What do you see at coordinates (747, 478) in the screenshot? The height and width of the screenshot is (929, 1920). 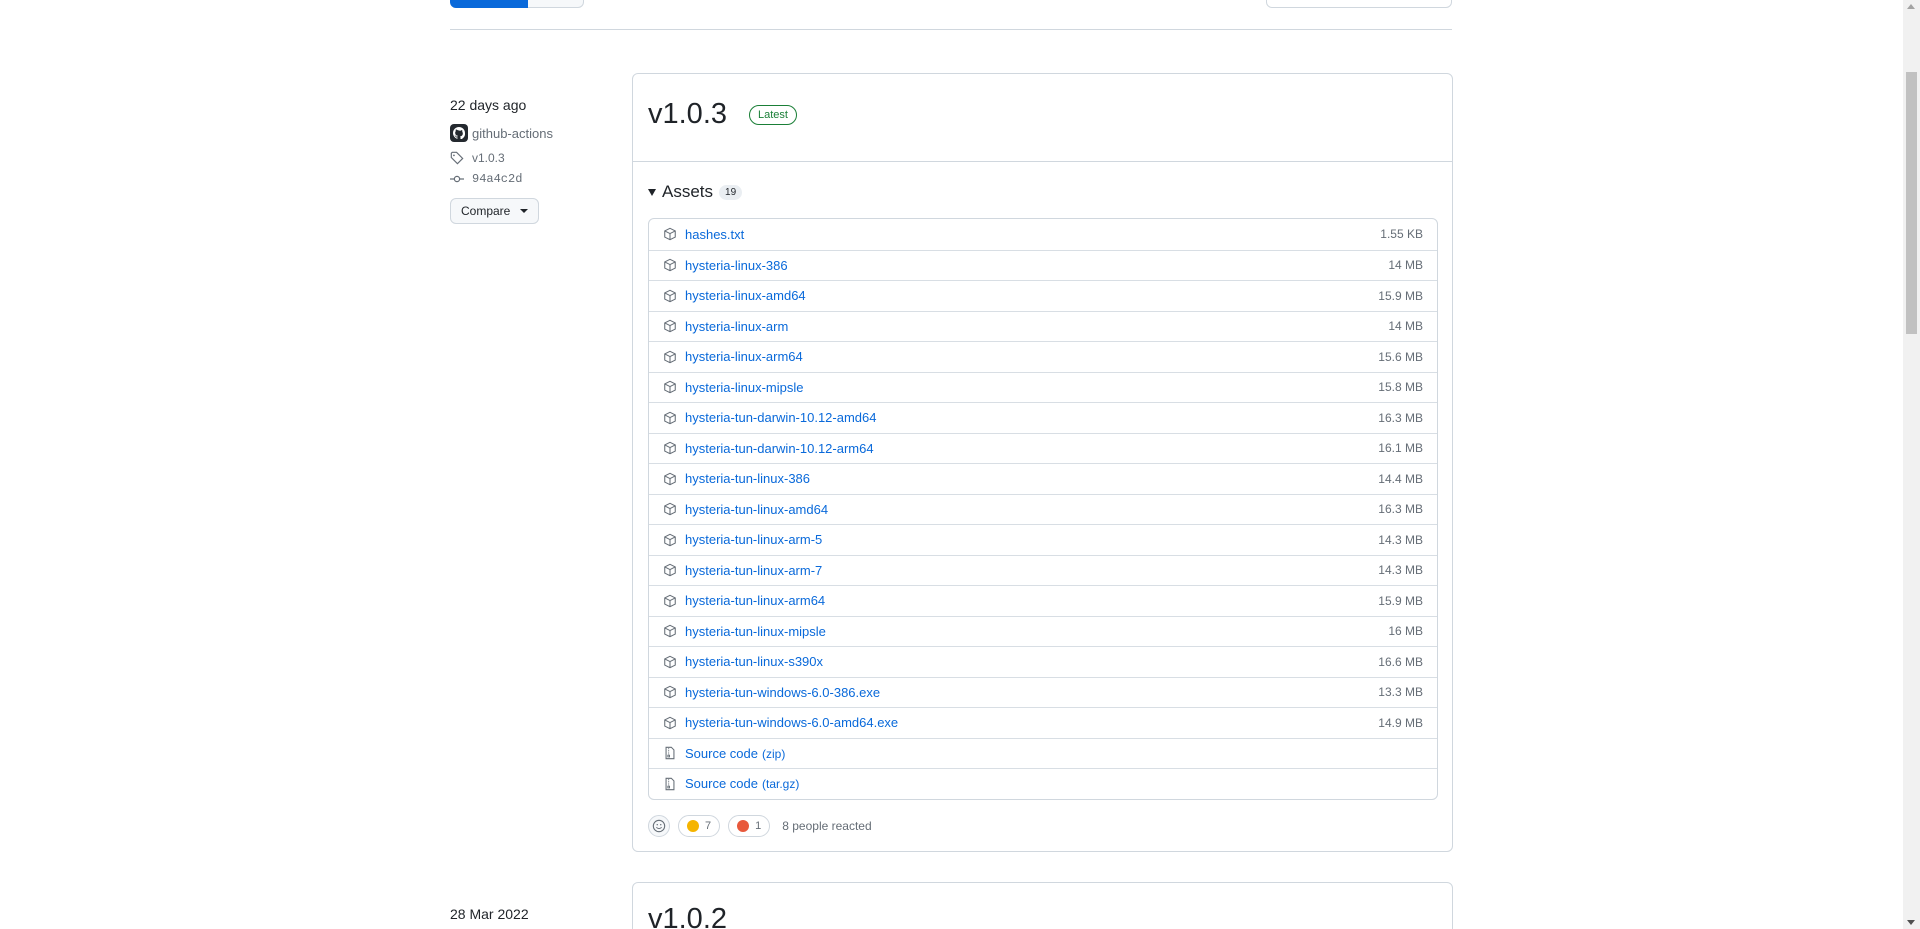 I see `asset-download-link: hysteria-tun-linux-386` at bounding box center [747, 478].